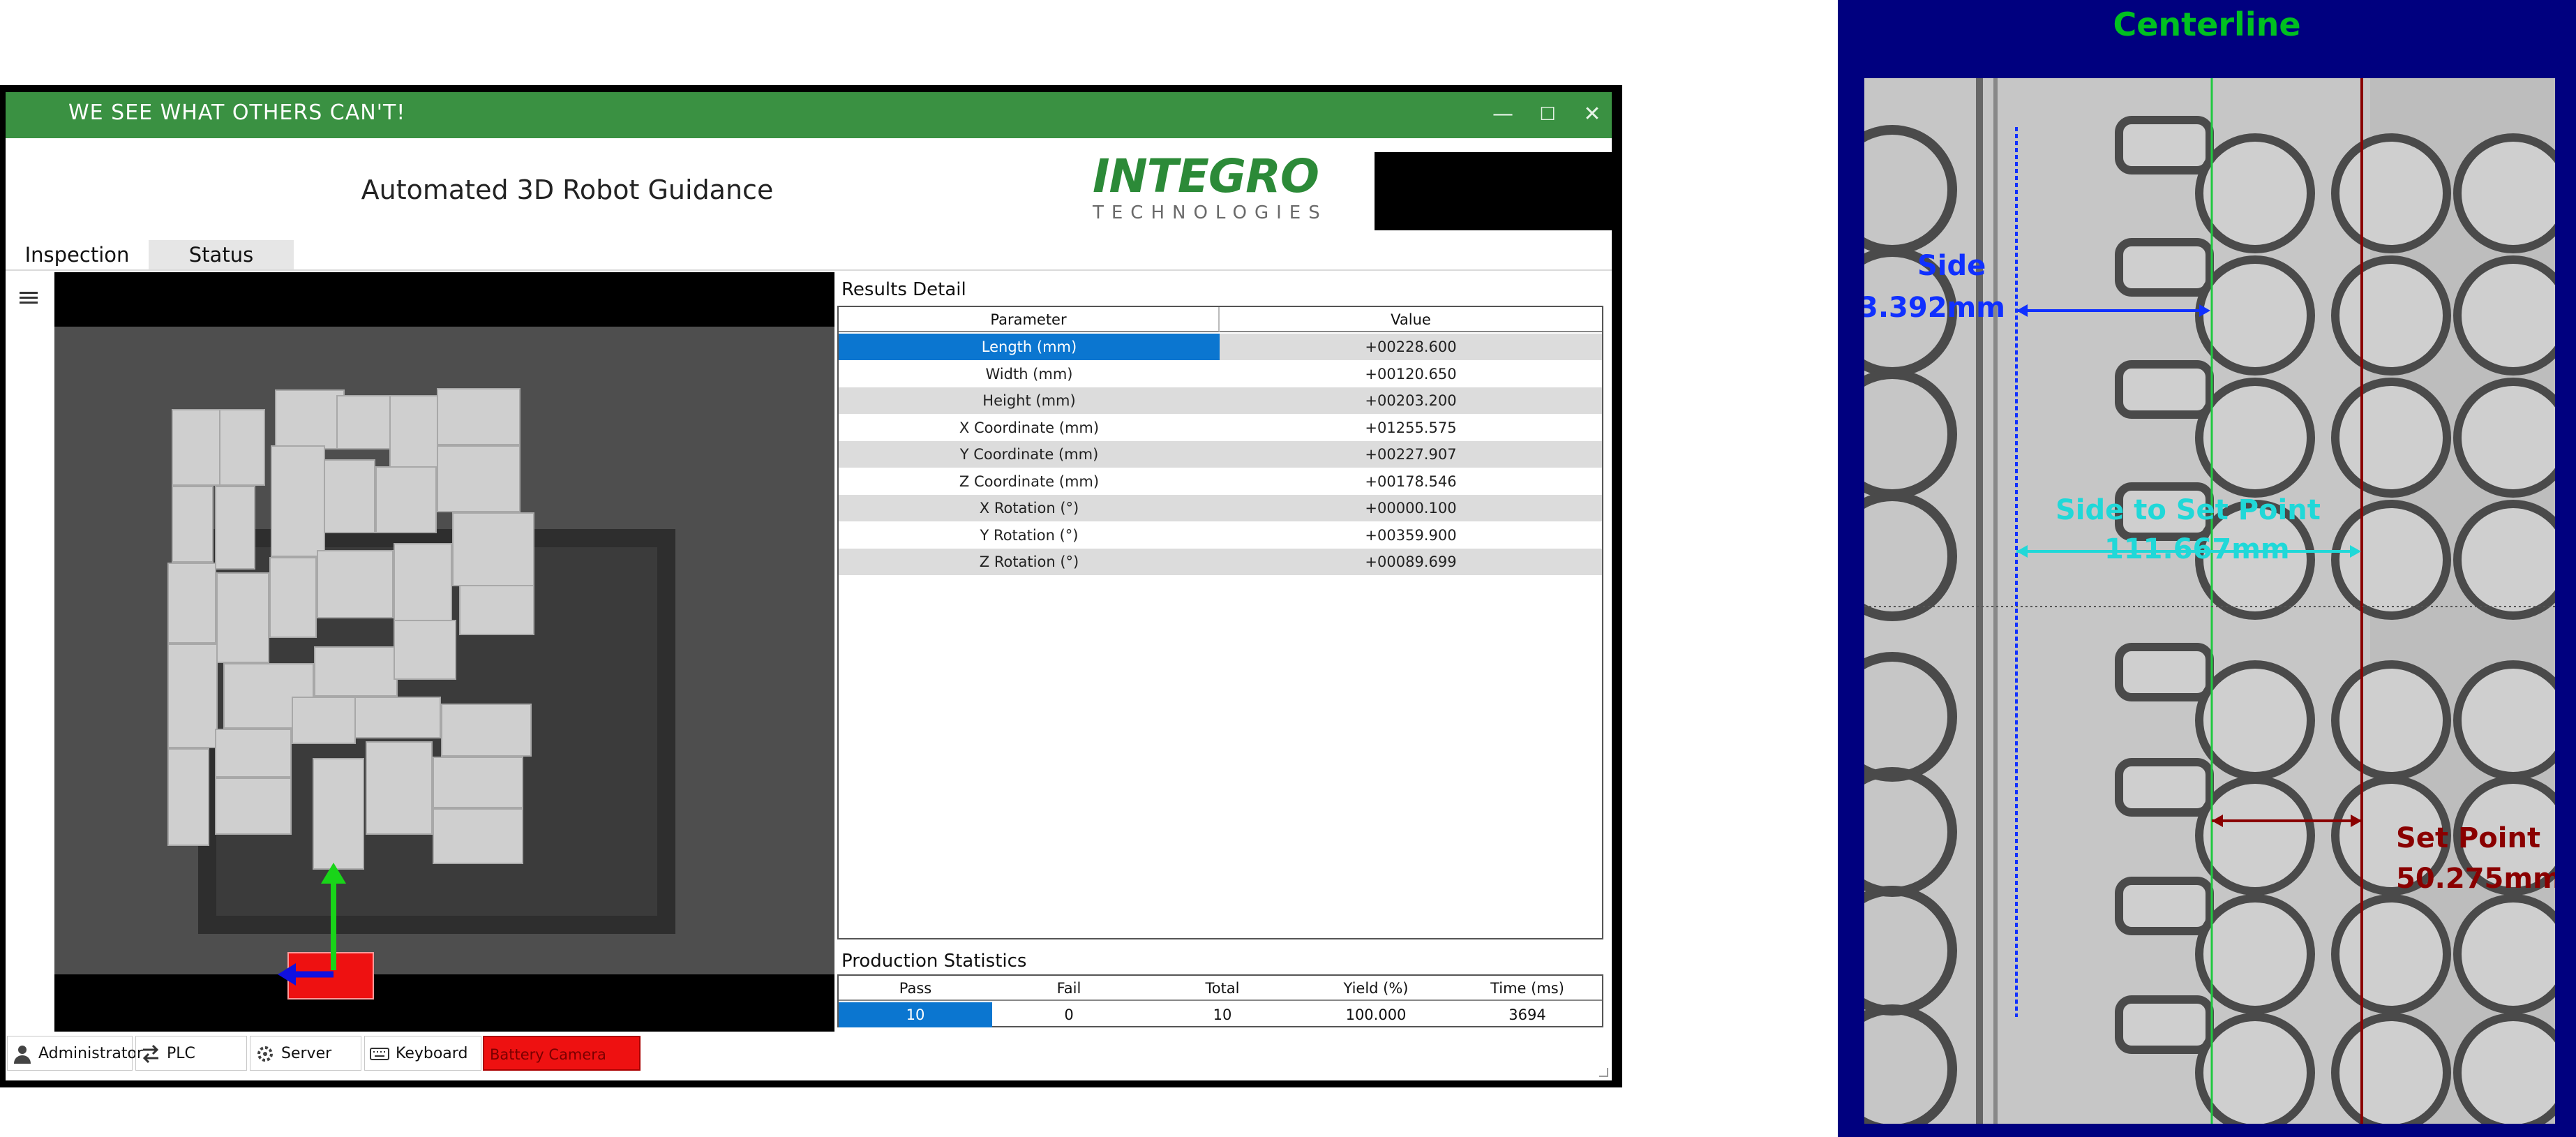 This screenshot has width=2576, height=1137. Describe the element at coordinates (1411, 455) in the screenshot. I see `value-cell: +00227.907` at that location.